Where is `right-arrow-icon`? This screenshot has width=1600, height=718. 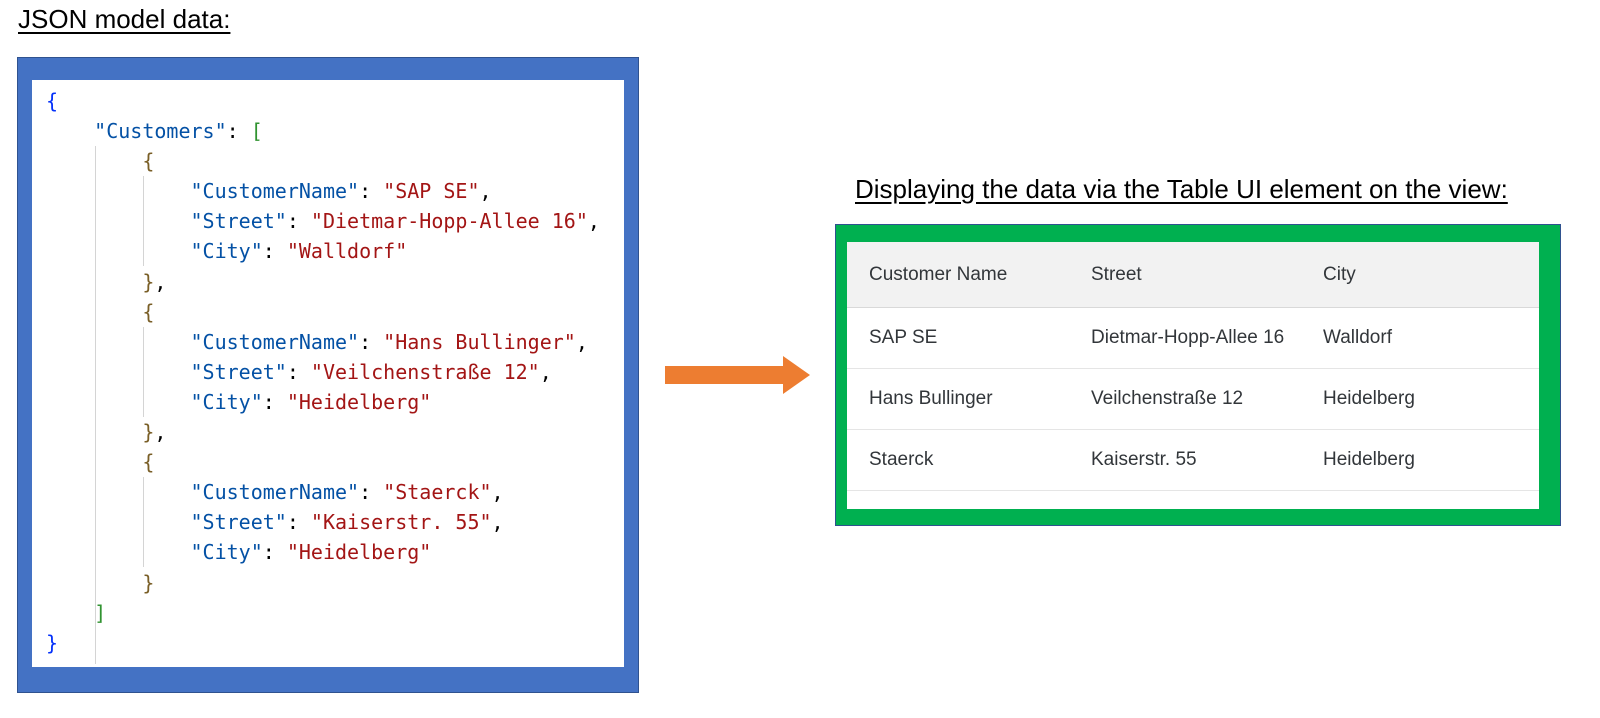
right-arrow-icon is located at coordinates (737, 375).